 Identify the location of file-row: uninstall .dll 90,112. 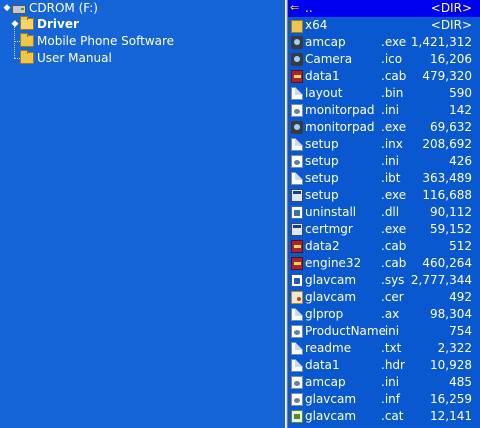
(384, 212).